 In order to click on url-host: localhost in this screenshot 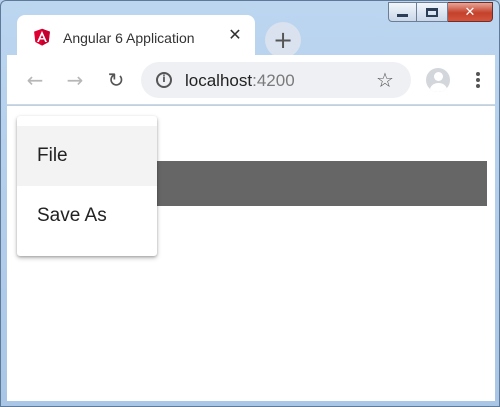, I will do `click(219, 80)`.